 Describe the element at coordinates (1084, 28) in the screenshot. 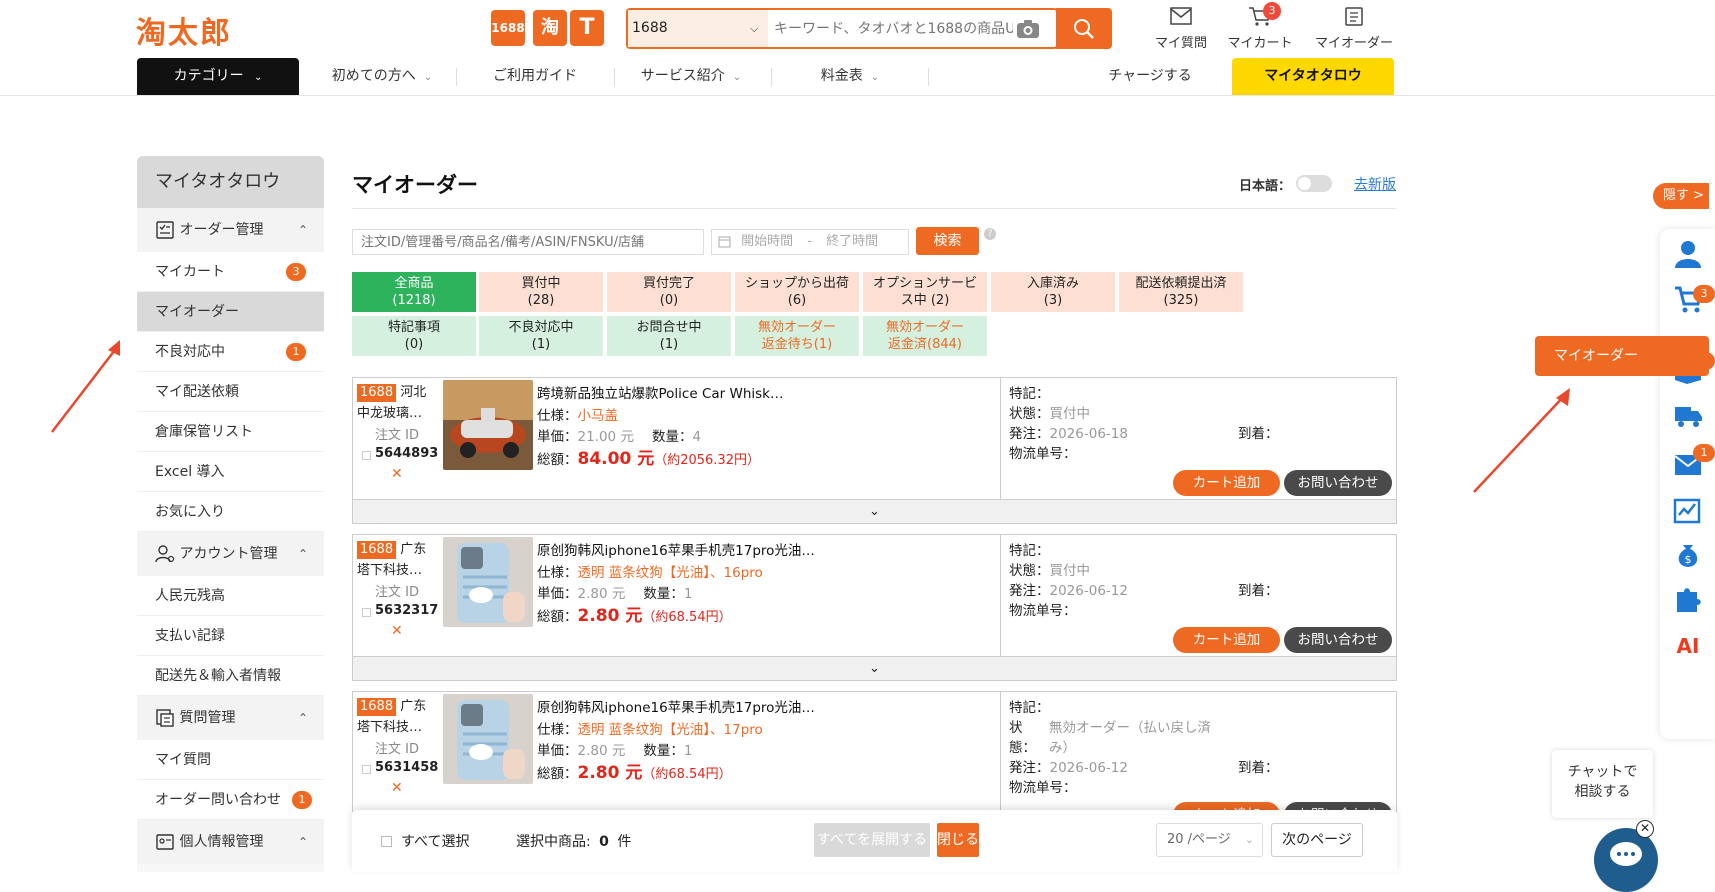

I see `search-button` at that location.